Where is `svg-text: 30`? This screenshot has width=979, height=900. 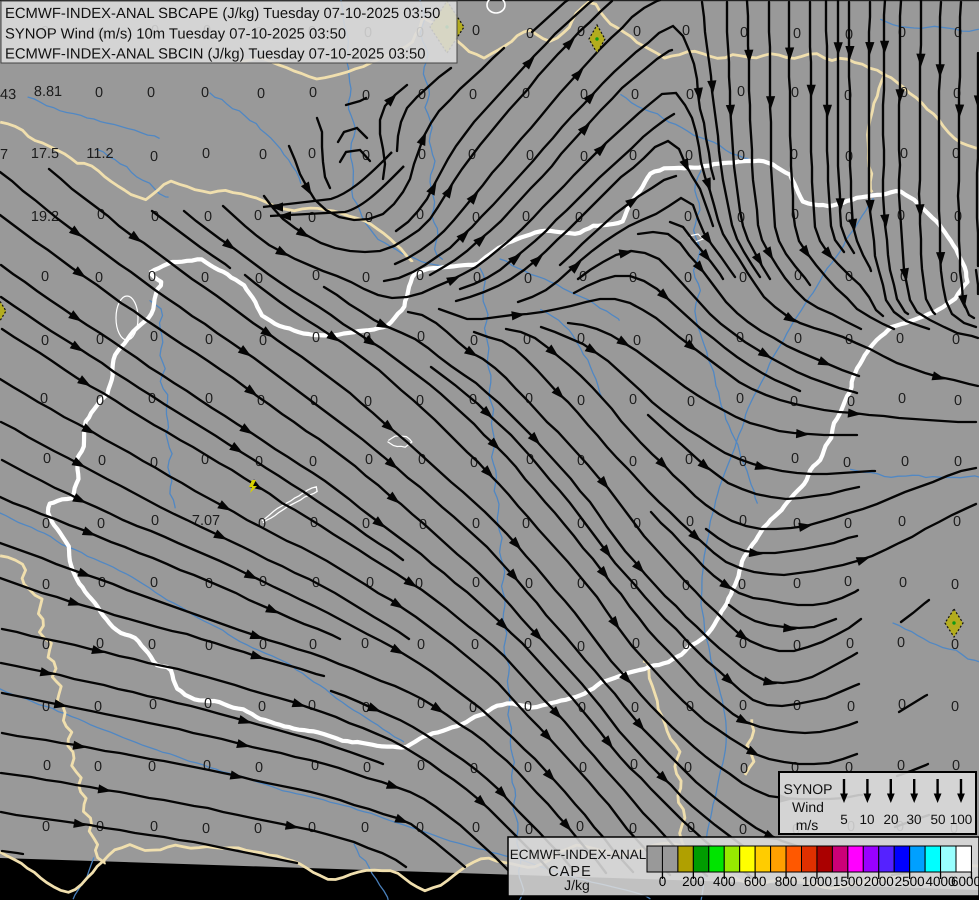 svg-text: 30 is located at coordinates (913, 819).